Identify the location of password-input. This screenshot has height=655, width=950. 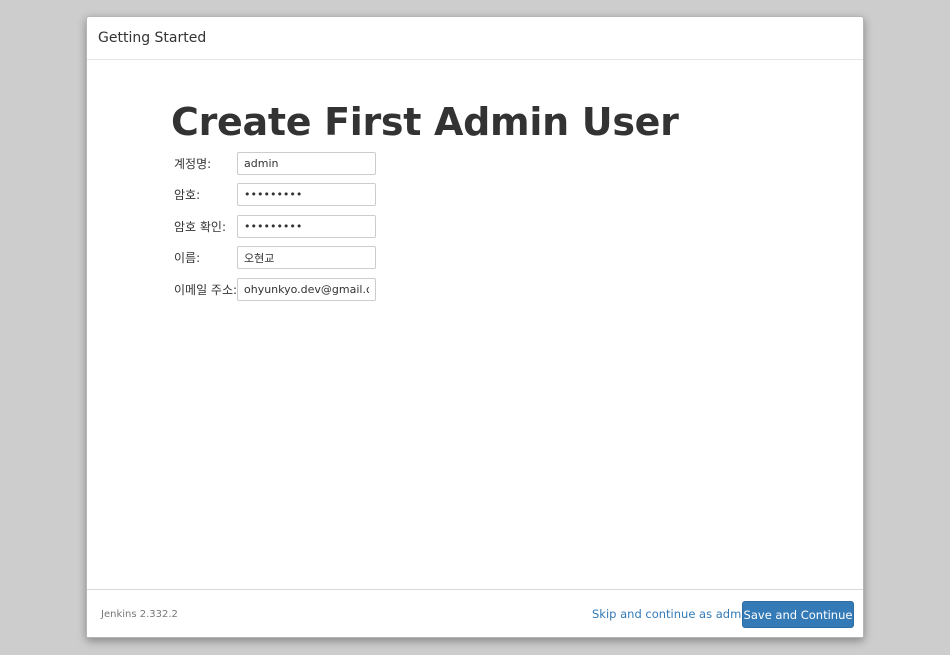
(306, 194).